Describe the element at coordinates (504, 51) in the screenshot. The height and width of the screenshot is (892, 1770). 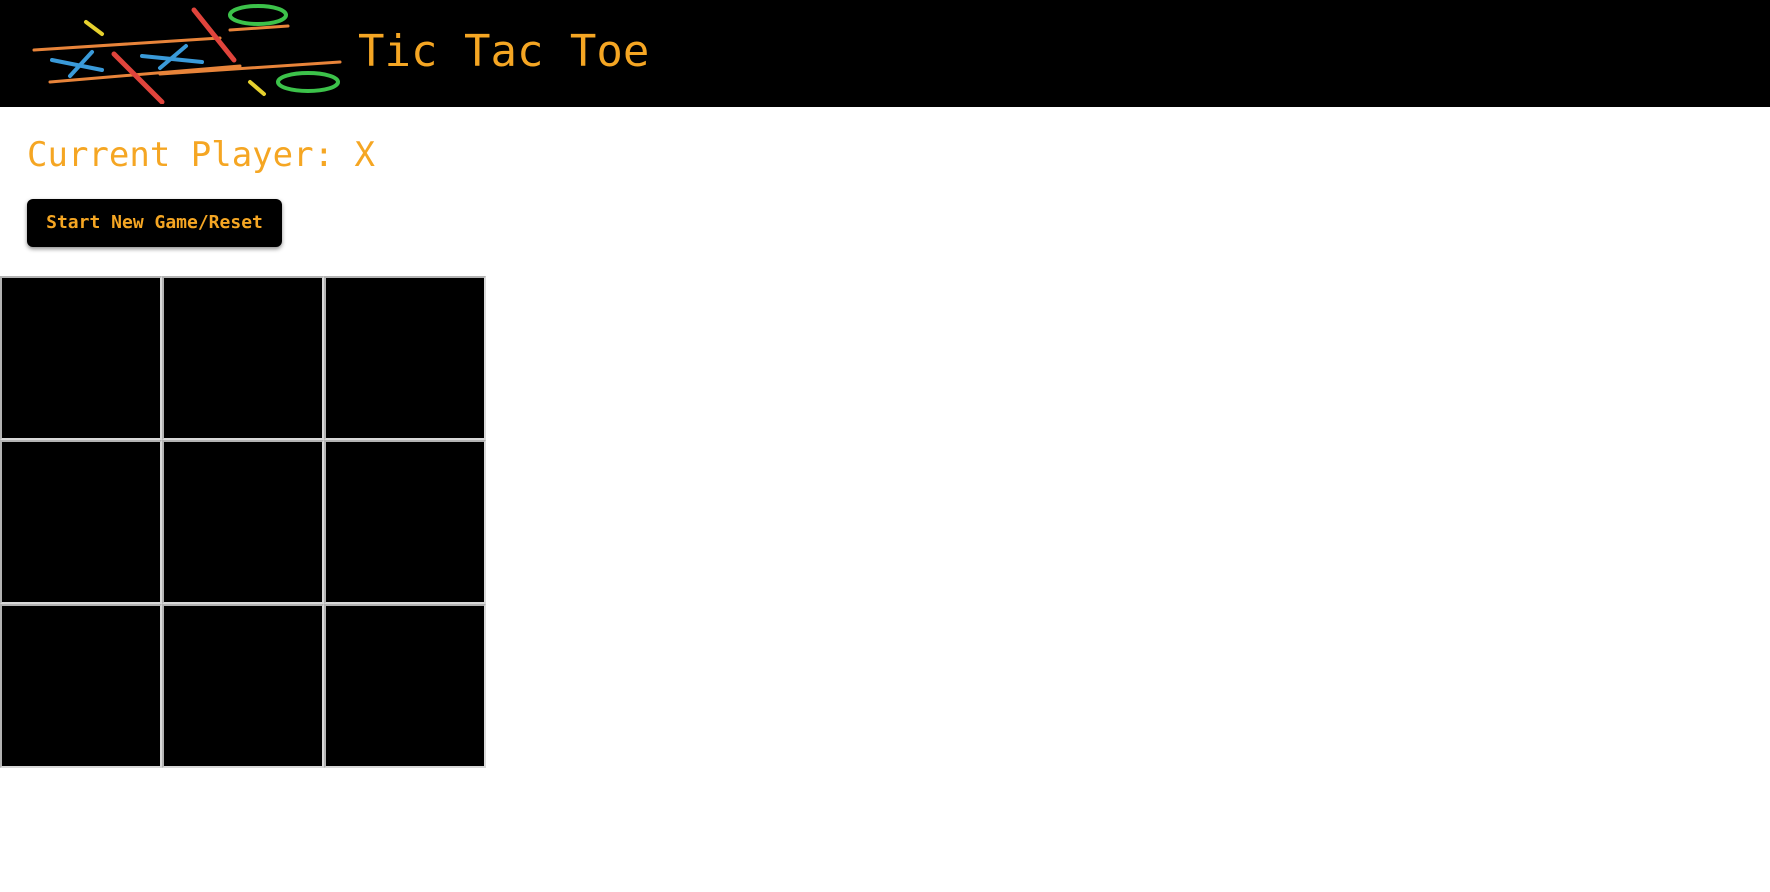
I see `app-title: Tic Tac Toe` at that location.